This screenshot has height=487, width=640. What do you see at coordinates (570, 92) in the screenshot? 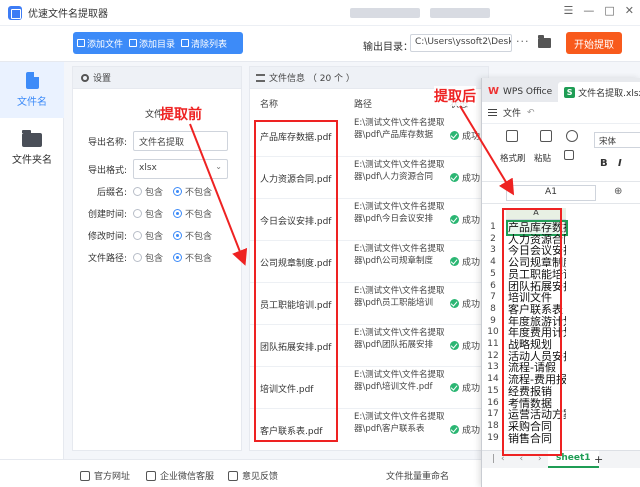
I see `spreadsheet-icon: S` at bounding box center [570, 92].